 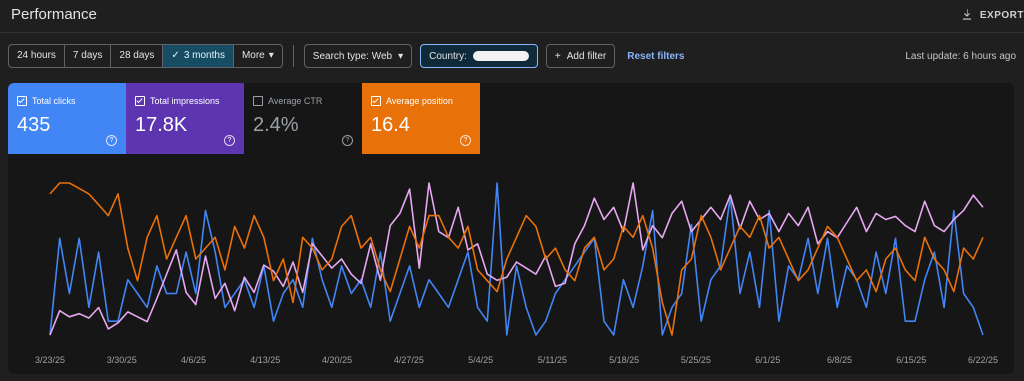 I want to click on x-tick-label: 6/15/25, so click(x=911, y=360).